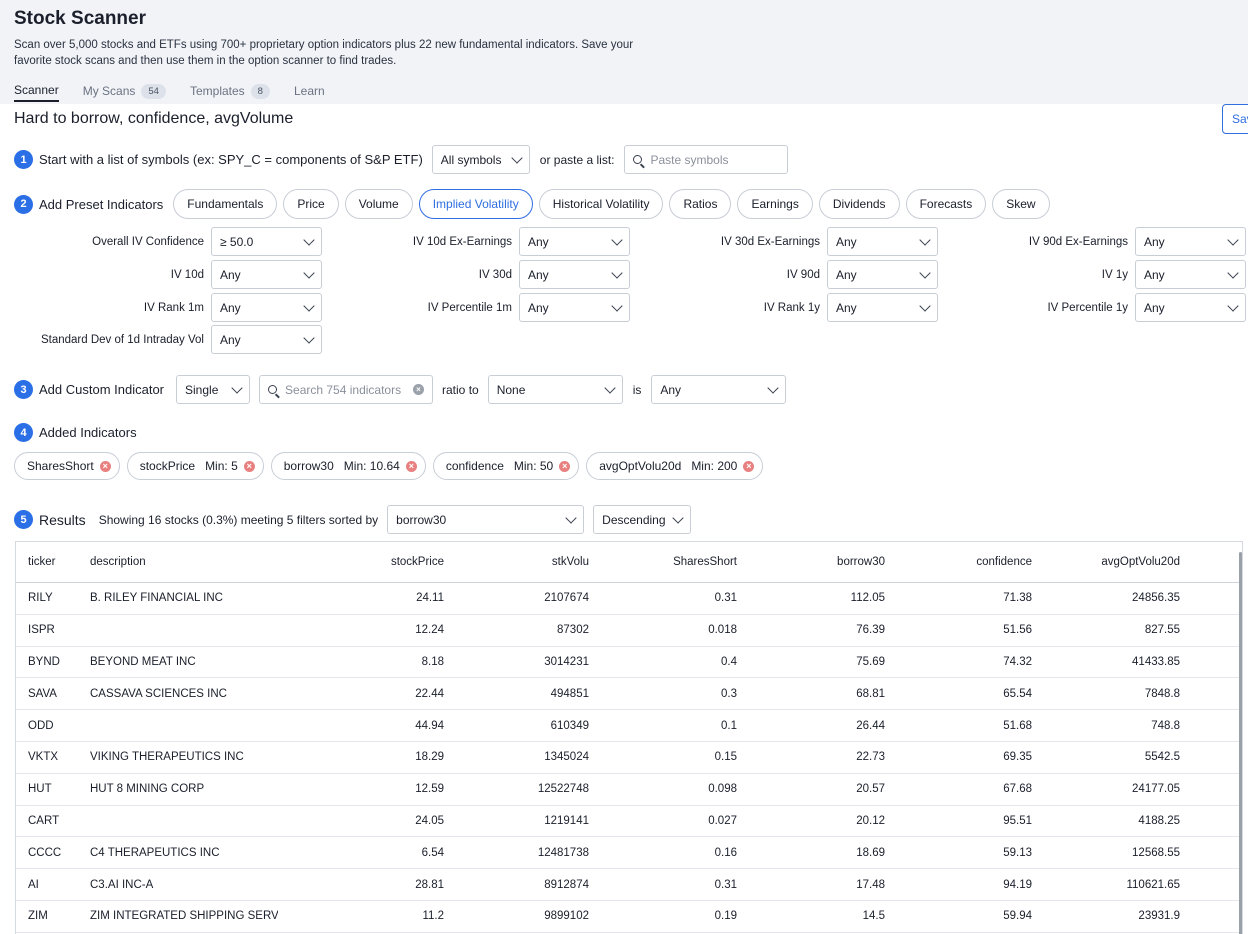 The height and width of the screenshot is (934, 1248). What do you see at coordinates (371, 466) in the screenshot?
I see `chip-min: Min: 10.64` at bounding box center [371, 466].